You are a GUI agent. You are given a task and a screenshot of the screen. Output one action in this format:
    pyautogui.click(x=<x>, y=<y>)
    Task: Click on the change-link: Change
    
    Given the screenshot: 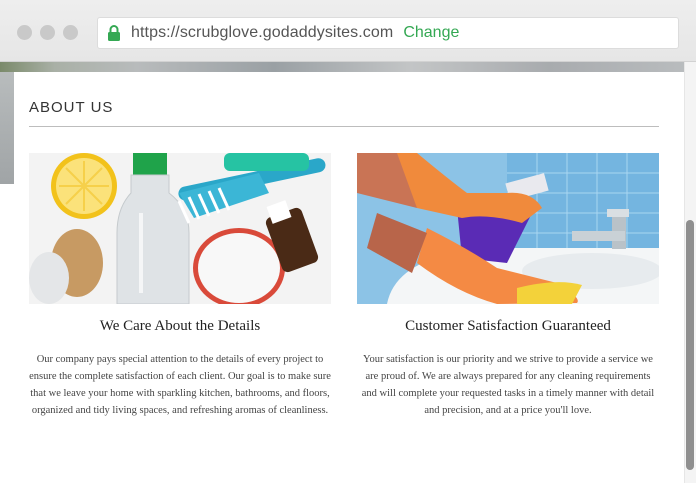 What is the action you would take?
    pyautogui.click(x=431, y=33)
    